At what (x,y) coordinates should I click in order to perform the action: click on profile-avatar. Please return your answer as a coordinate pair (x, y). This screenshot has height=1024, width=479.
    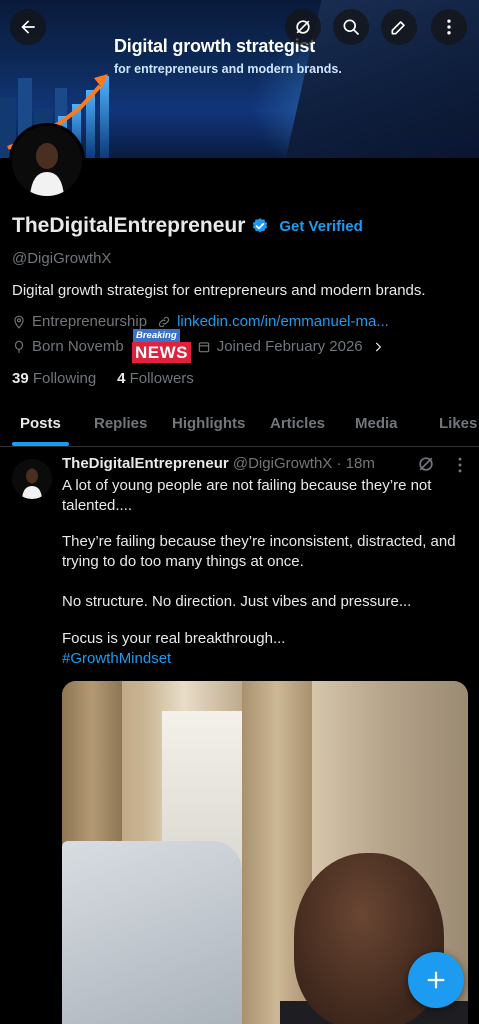
    Looking at the image, I should click on (47, 161).